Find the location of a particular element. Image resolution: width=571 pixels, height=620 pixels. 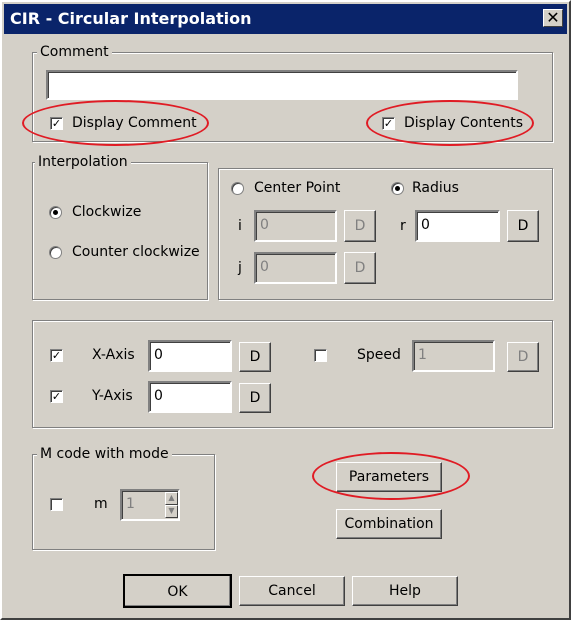

m-checkbox is located at coordinates (56, 504).